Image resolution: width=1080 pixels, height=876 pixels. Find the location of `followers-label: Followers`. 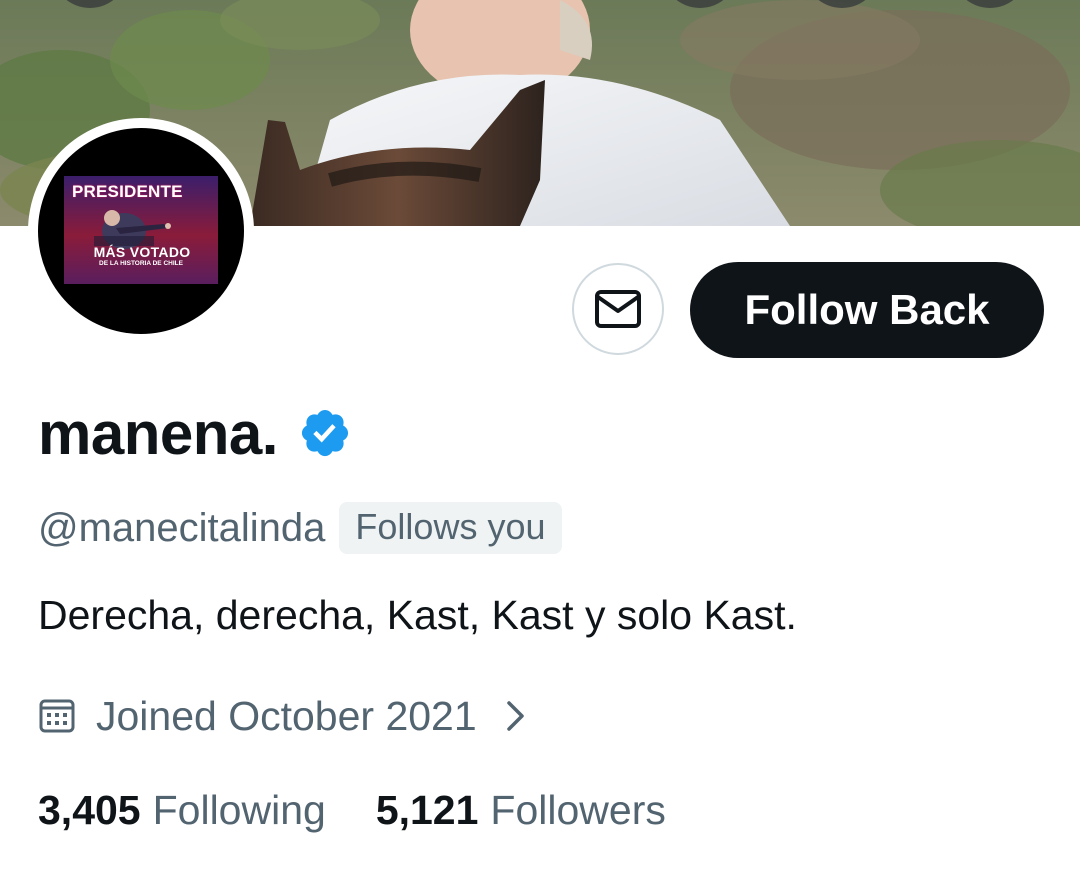

followers-label: Followers is located at coordinates (578, 809).